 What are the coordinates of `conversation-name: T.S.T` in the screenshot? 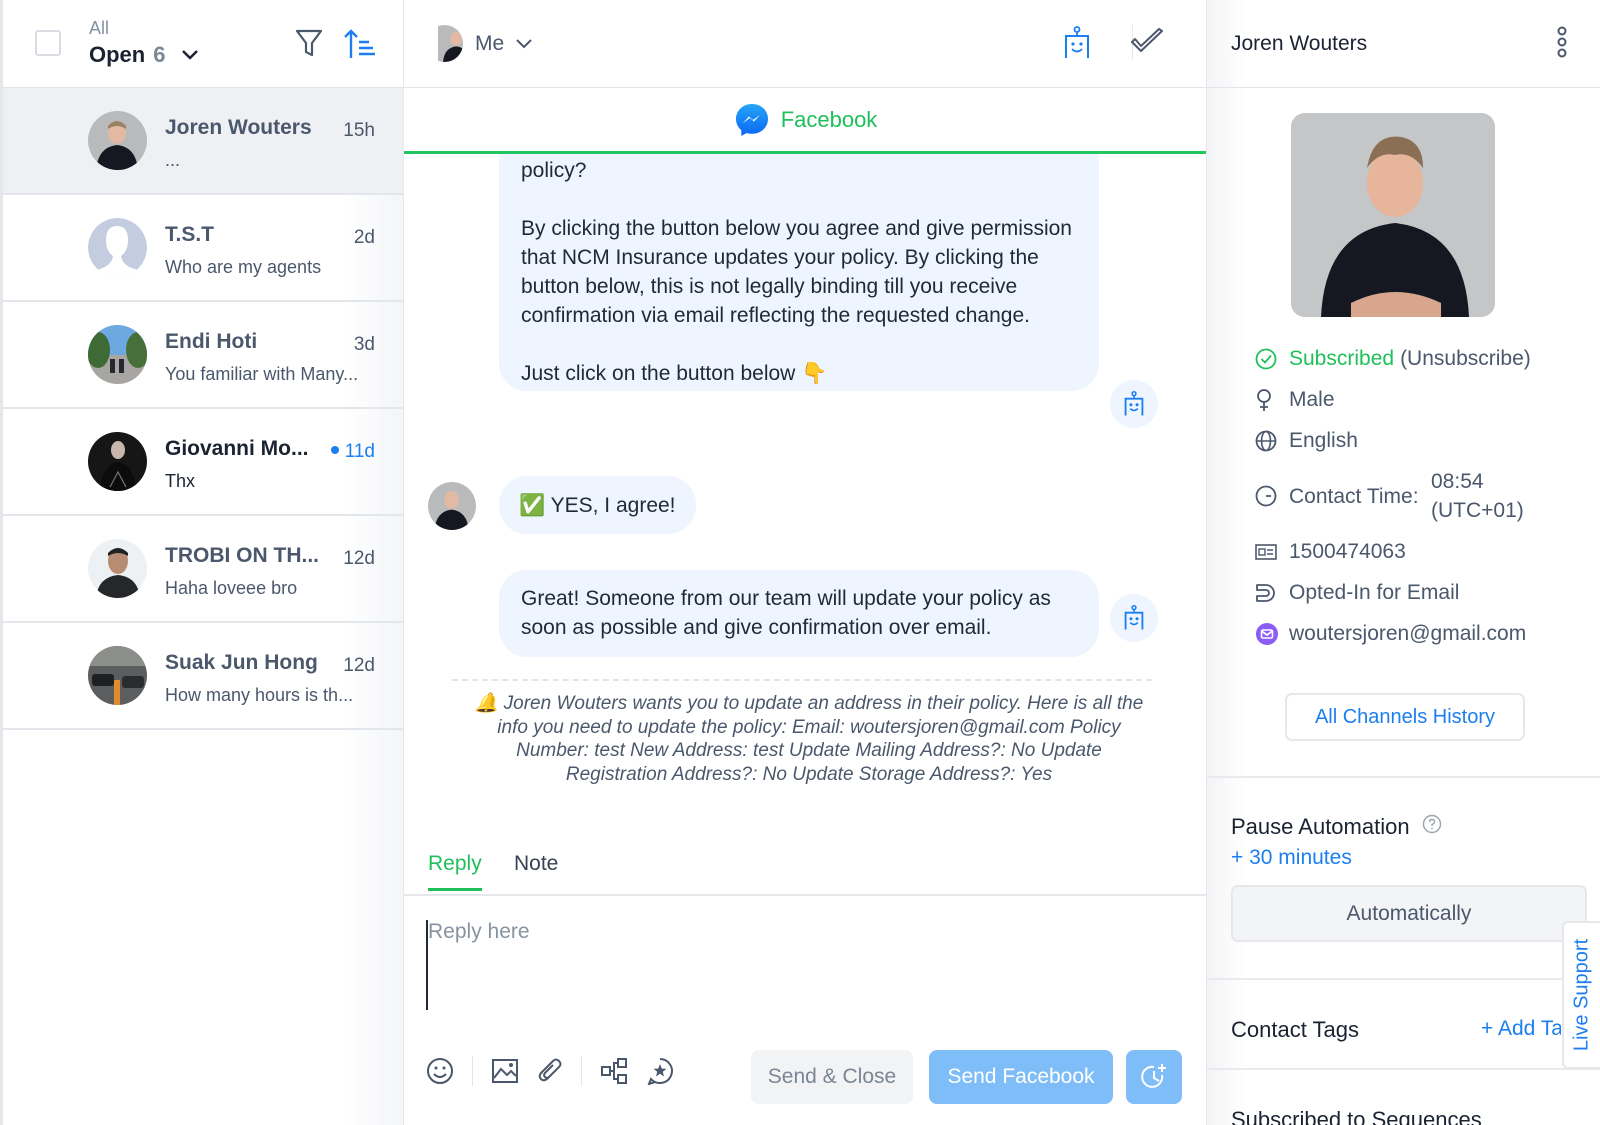 It's located at (190, 234).